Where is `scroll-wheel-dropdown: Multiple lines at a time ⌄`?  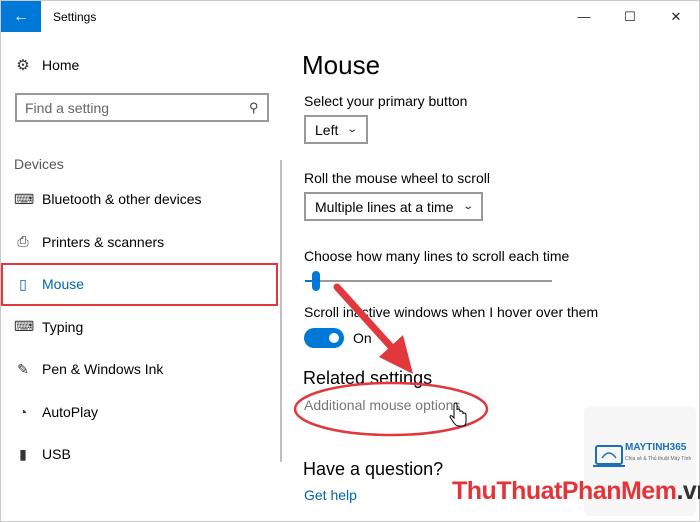
scroll-wheel-dropdown: Multiple lines at a time ⌄ is located at coordinates (393, 206).